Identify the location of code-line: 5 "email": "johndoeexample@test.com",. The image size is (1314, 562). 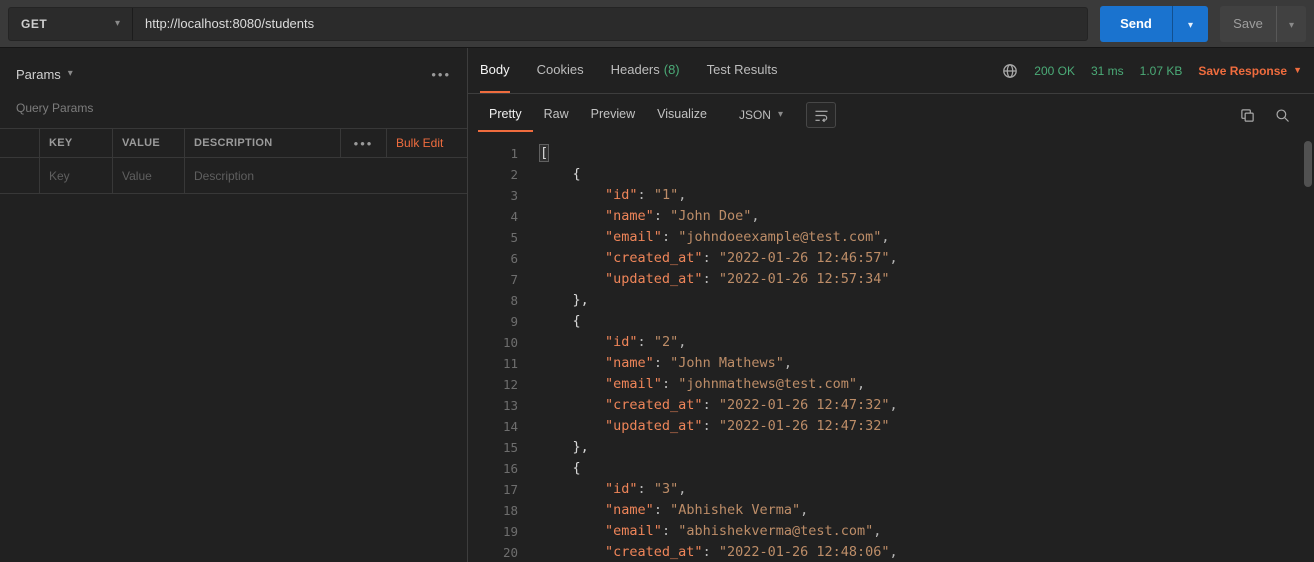
(891, 237).